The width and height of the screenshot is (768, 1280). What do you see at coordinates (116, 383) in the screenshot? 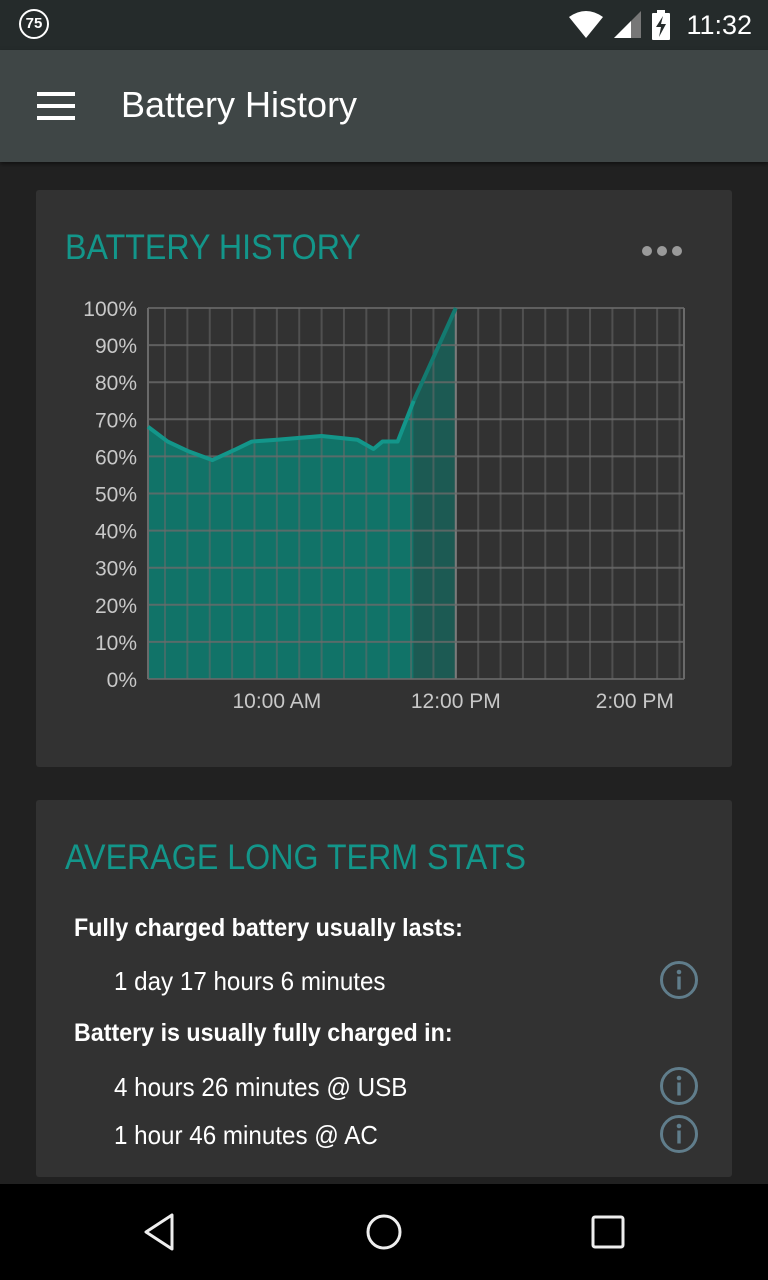
I see `y-tick-label: 80%` at bounding box center [116, 383].